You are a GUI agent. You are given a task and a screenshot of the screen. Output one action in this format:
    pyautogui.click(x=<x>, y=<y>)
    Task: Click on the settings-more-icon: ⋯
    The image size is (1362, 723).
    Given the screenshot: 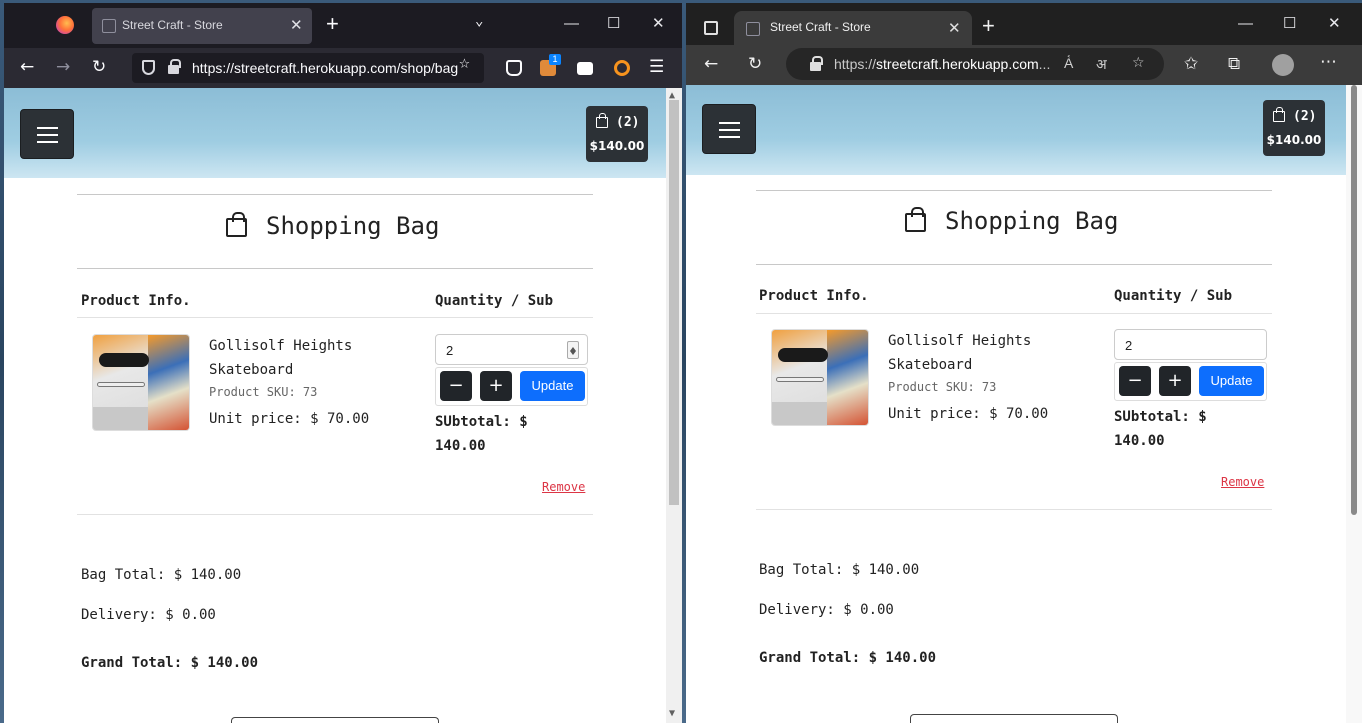 What is the action you would take?
    pyautogui.click(x=1328, y=62)
    